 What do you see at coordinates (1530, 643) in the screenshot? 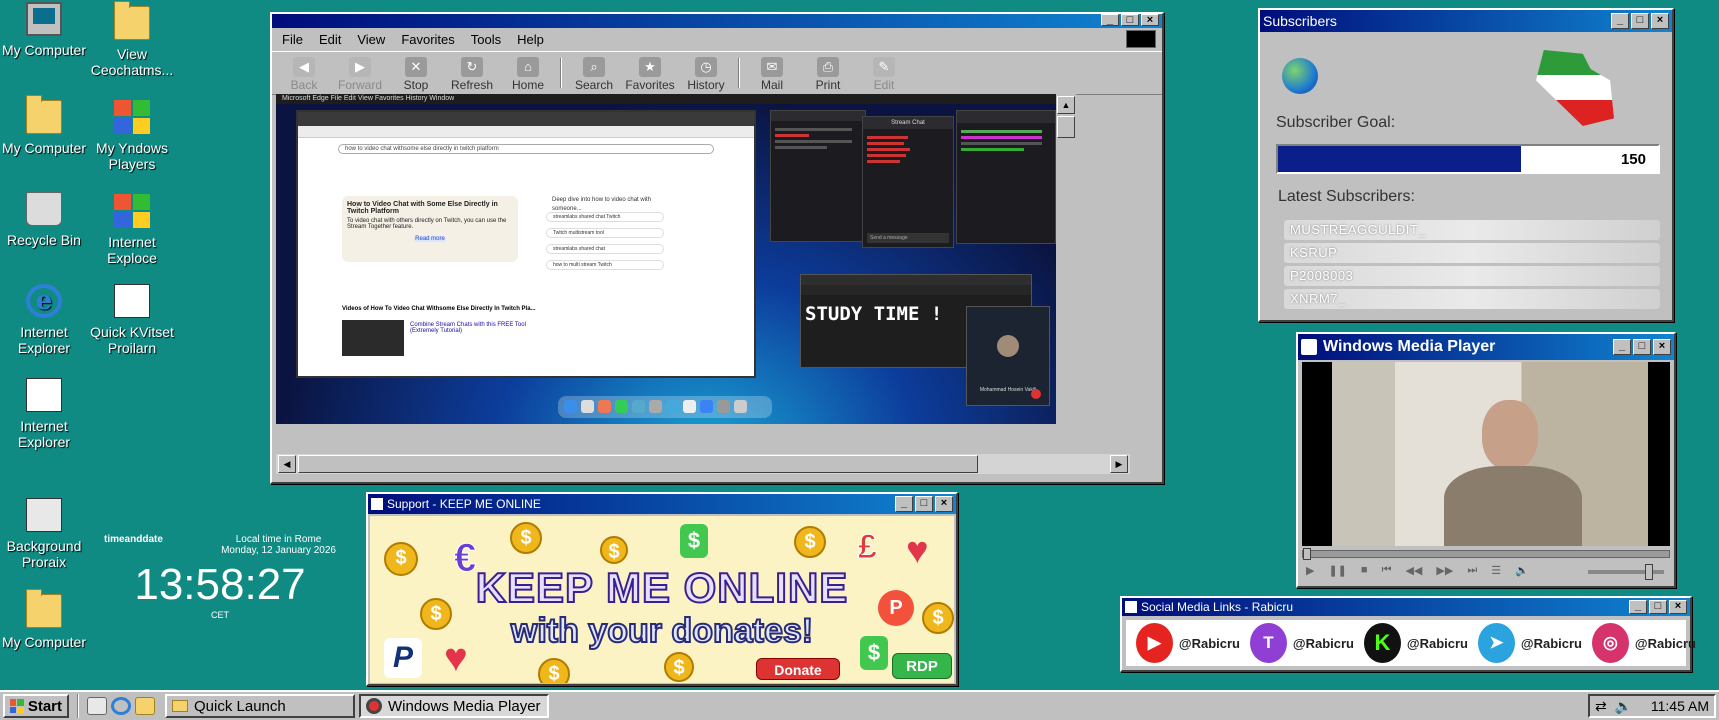
I see `social-link-telegram: ➤ @Rabicru` at bounding box center [1530, 643].